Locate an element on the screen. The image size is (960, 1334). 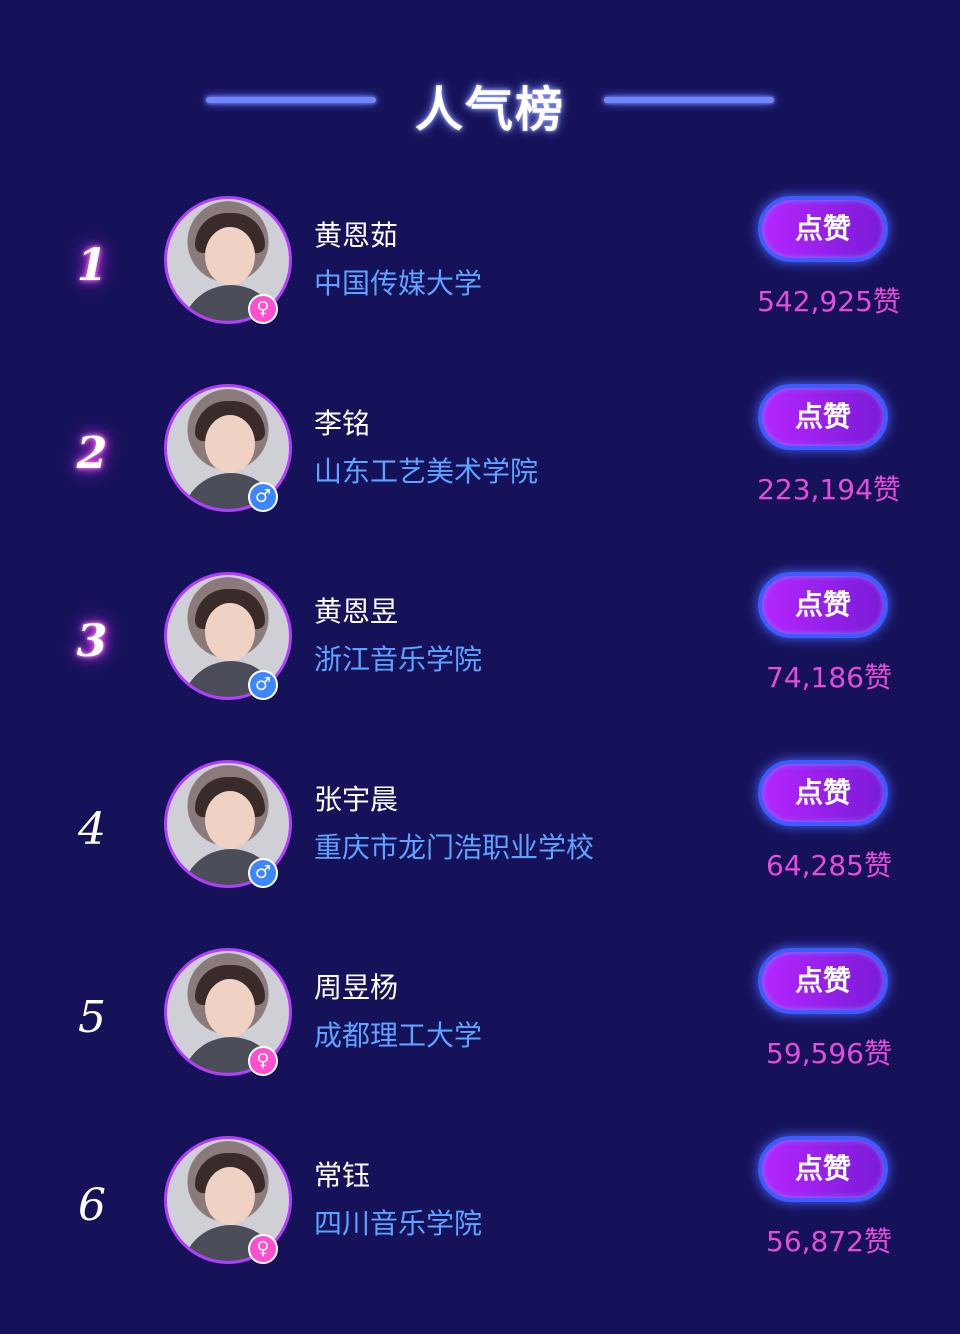
like-count: 56,872赞 is located at coordinates (829, 1241).